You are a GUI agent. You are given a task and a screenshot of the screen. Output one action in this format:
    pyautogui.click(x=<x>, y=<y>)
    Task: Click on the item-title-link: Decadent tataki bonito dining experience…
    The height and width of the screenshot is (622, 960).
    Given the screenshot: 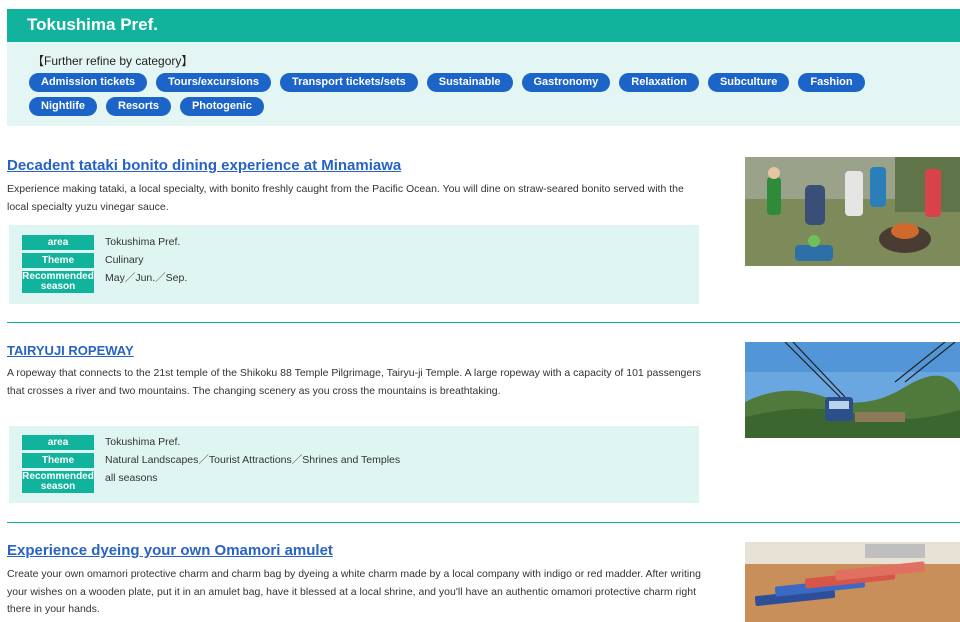 What is the action you would take?
    pyautogui.click(x=204, y=165)
    